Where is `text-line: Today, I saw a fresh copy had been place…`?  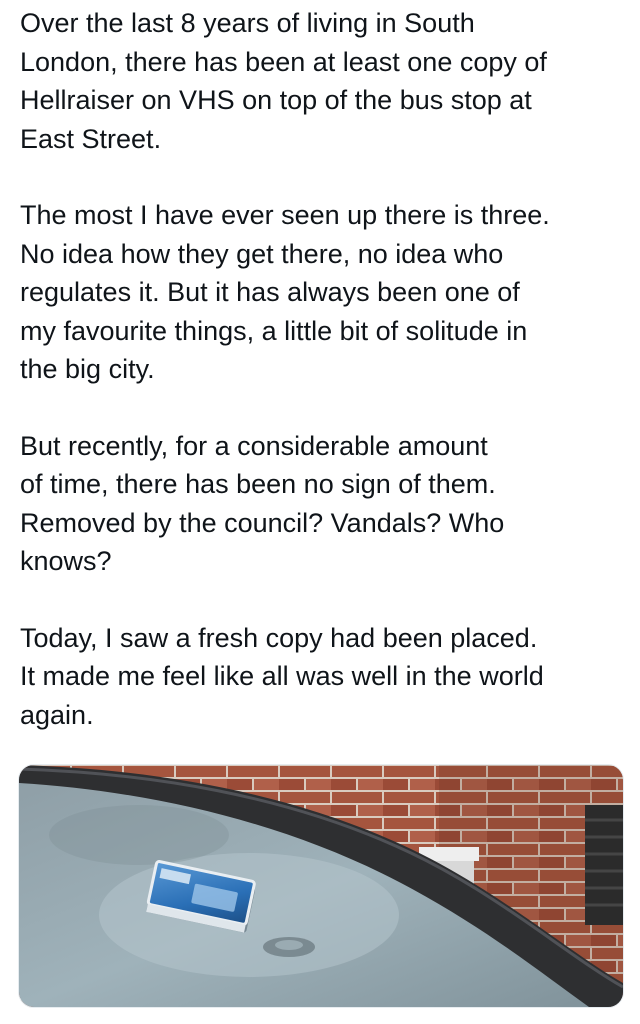 text-line: Today, I saw a fresh copy had been place… is located at coordinates (279, 637).